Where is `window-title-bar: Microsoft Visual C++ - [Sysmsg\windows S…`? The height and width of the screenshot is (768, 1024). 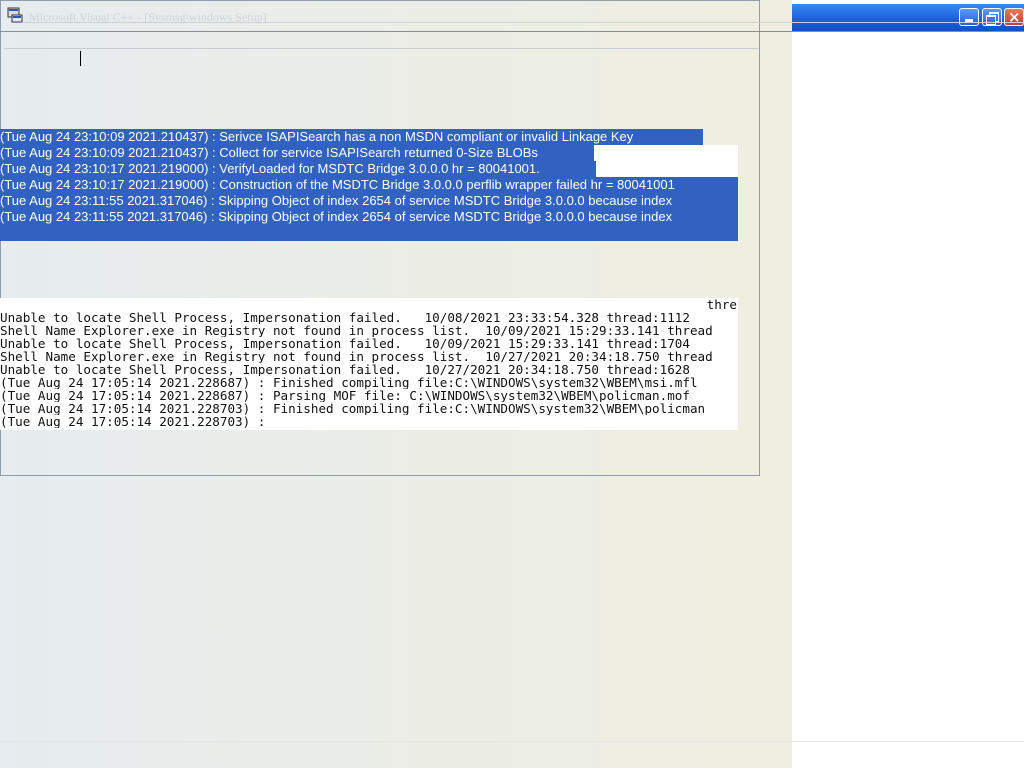 window-title-bar: Microsoft Visual C++ - [Sysmsg\windows S… is located at coordinates (380, 16).